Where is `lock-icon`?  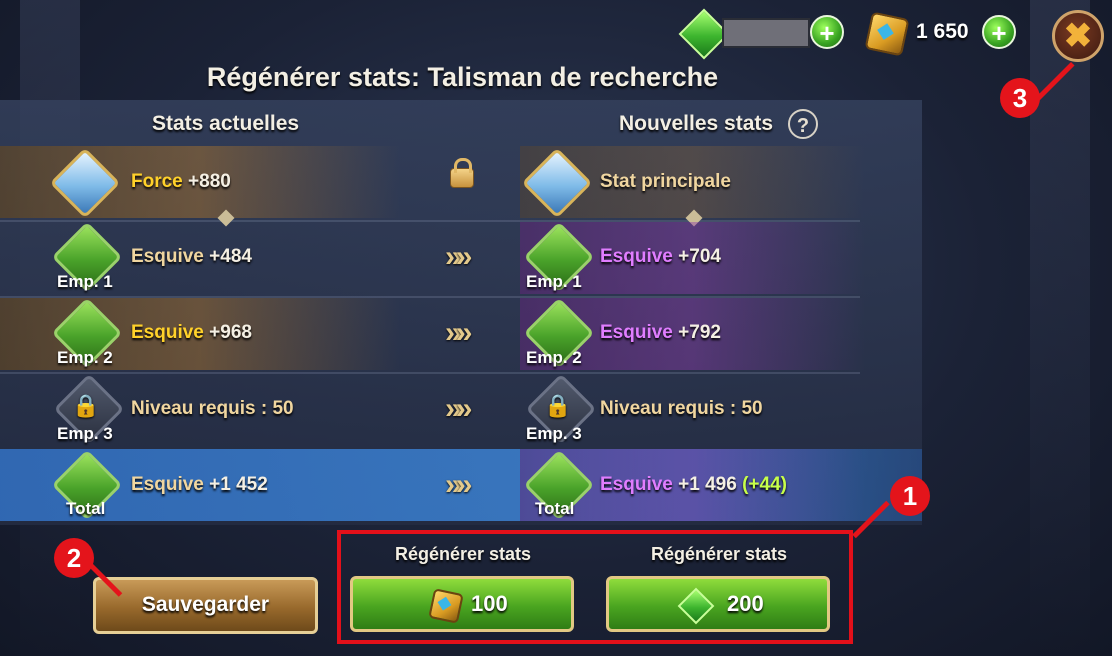 lock-icon is located at coordinates (462, 173).